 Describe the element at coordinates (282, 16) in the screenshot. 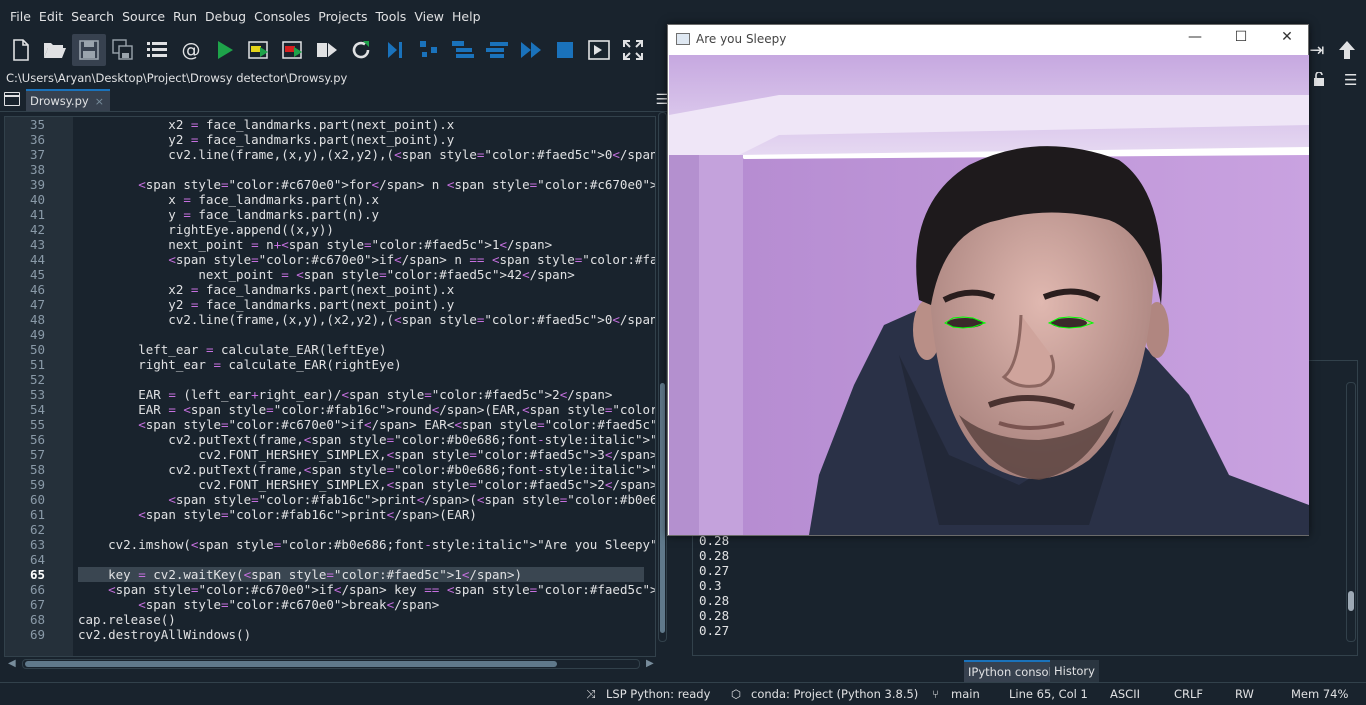

I see `menu-consoles: Consoles` at that location.